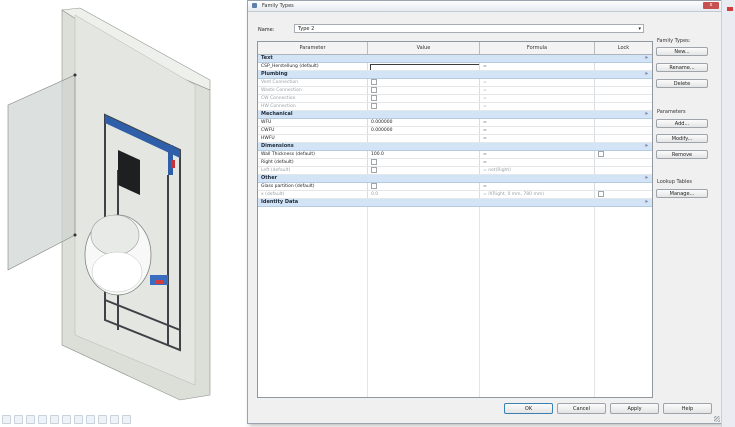  I want to click on type-name-select: Type 2 ▾, so click(469, 28).